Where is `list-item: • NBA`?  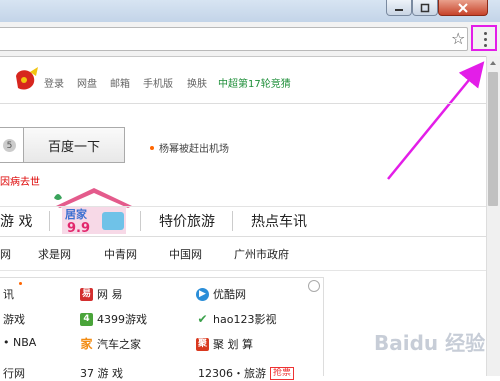
list-item: • NBA is located at coordinates (19, 342).